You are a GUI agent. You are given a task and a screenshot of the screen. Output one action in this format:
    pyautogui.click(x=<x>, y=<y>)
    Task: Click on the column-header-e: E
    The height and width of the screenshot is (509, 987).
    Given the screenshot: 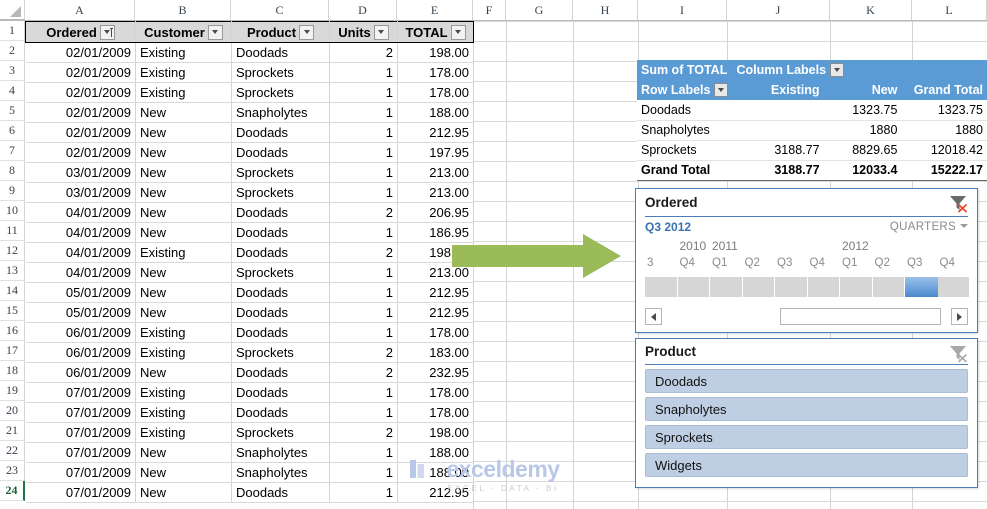 What is the action you would take?
    pyautogui.click(x=435, y=10)
    